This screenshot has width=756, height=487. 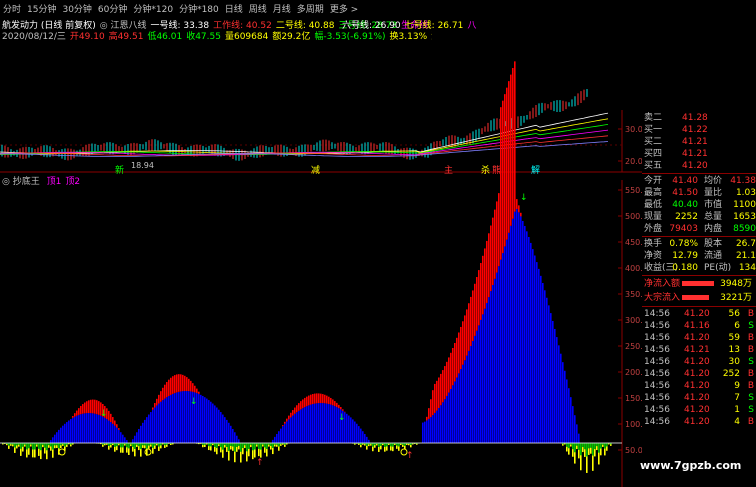 What do you see at coordinates (750, 422) in the screenshot?
I see `tick-side: B` at bounding box center [750, 422].